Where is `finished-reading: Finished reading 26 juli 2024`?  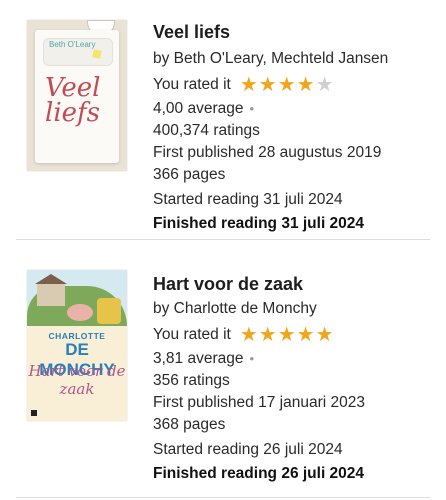 finished-reading: Finished reading 26 juli 2024 is located at coordinates (259, 473).